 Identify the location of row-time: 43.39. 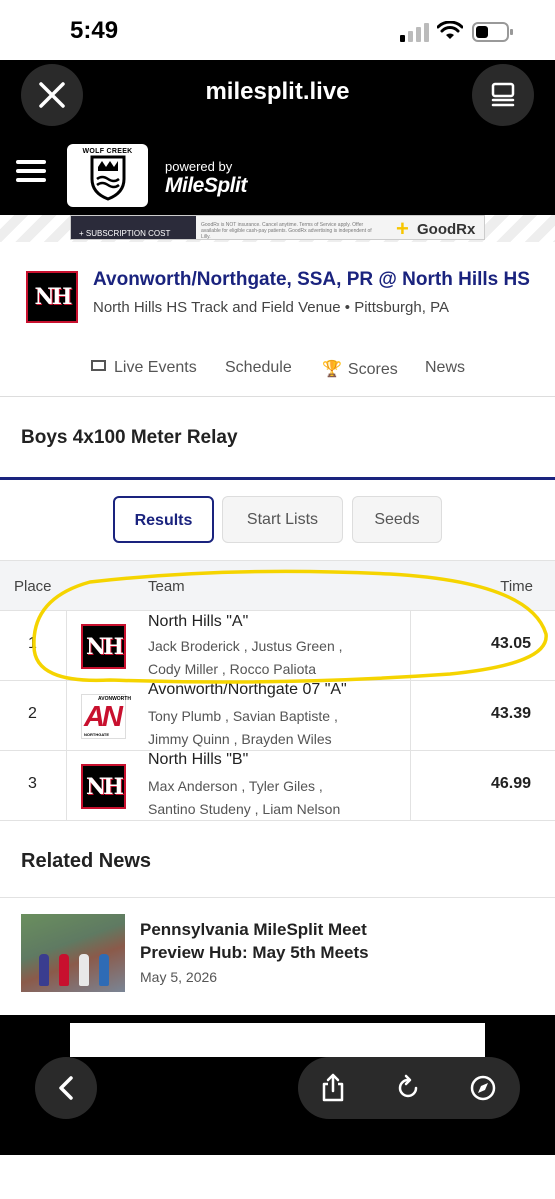
(510, 713).